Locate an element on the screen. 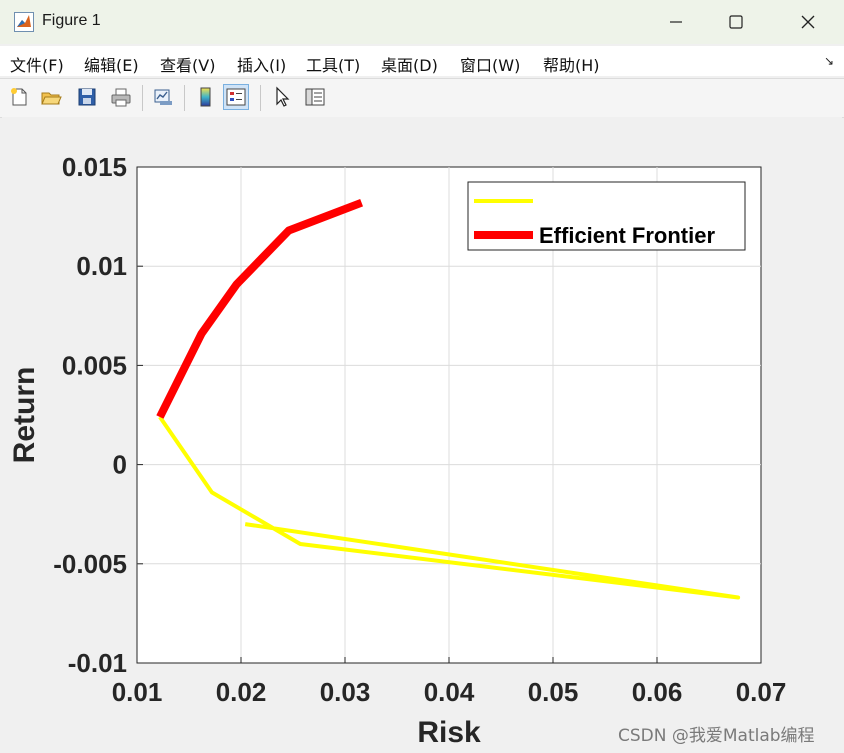 The image size is (844, 753). maximize-button is located at coordinates (736, 22).